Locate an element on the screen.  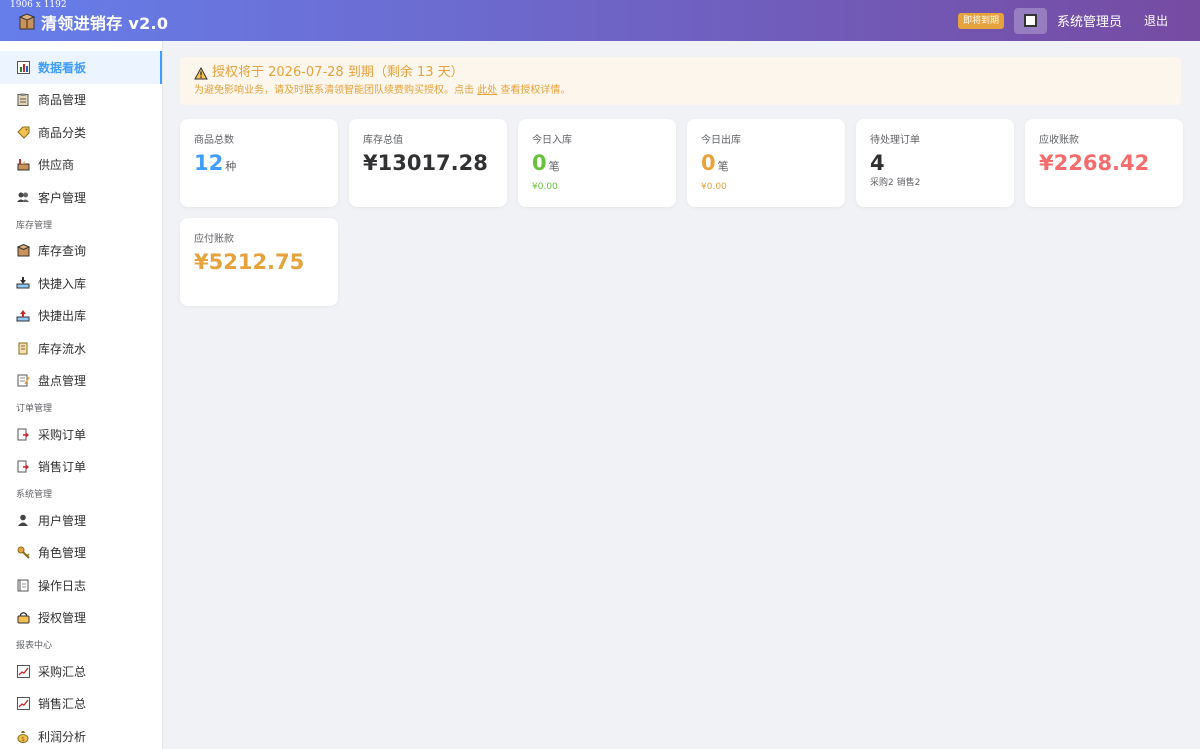
sidebar-item-label: 采购订单 is located at coordinates (62, 434).